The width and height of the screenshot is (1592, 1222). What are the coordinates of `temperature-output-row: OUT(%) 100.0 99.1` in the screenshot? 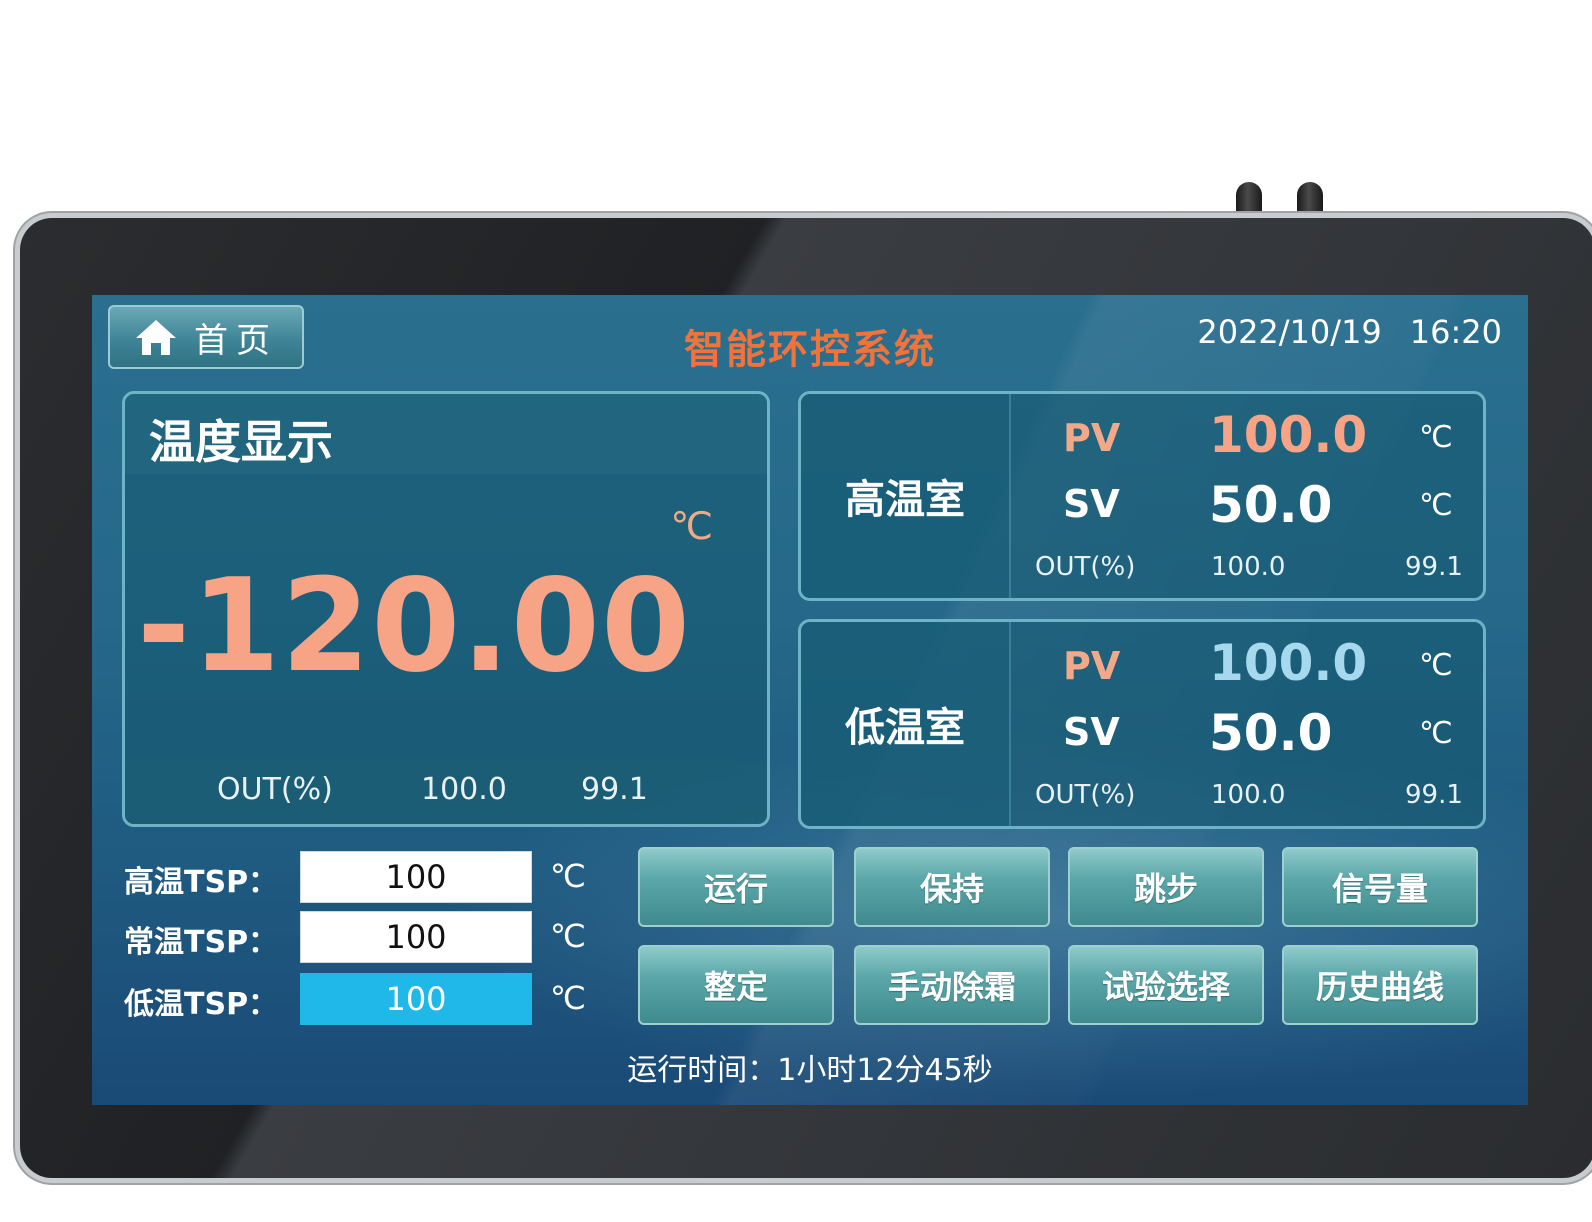 It's located at (446, 792).